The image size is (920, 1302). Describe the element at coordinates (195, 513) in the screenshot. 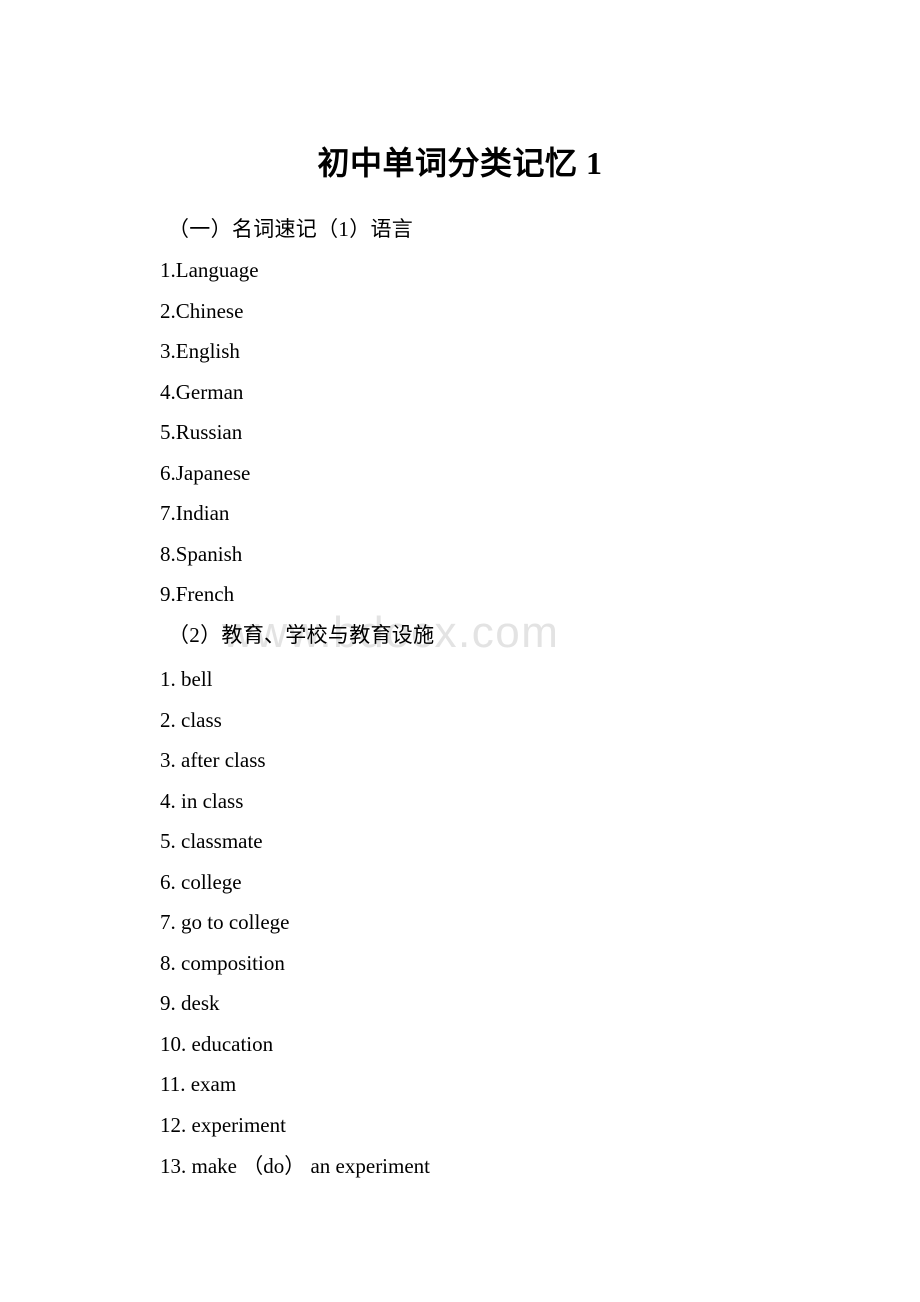

I see `list-item: 7.Indian` at that location.